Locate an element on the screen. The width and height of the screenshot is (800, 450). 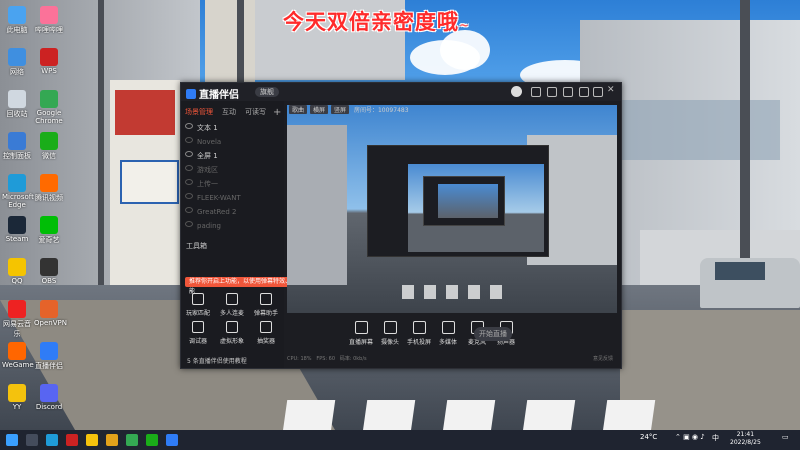
desktop-icon: QQ is located at coordinates (17, 271).